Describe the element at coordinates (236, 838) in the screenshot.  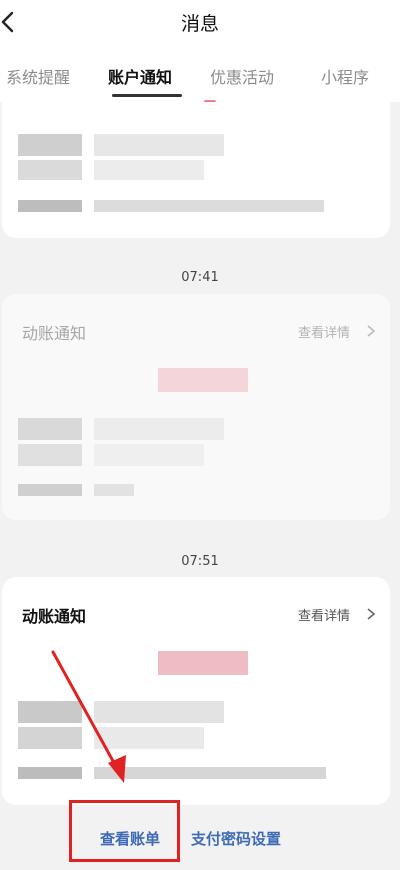
I see `payment-password-settings-button: 支付密码设置` at that location.